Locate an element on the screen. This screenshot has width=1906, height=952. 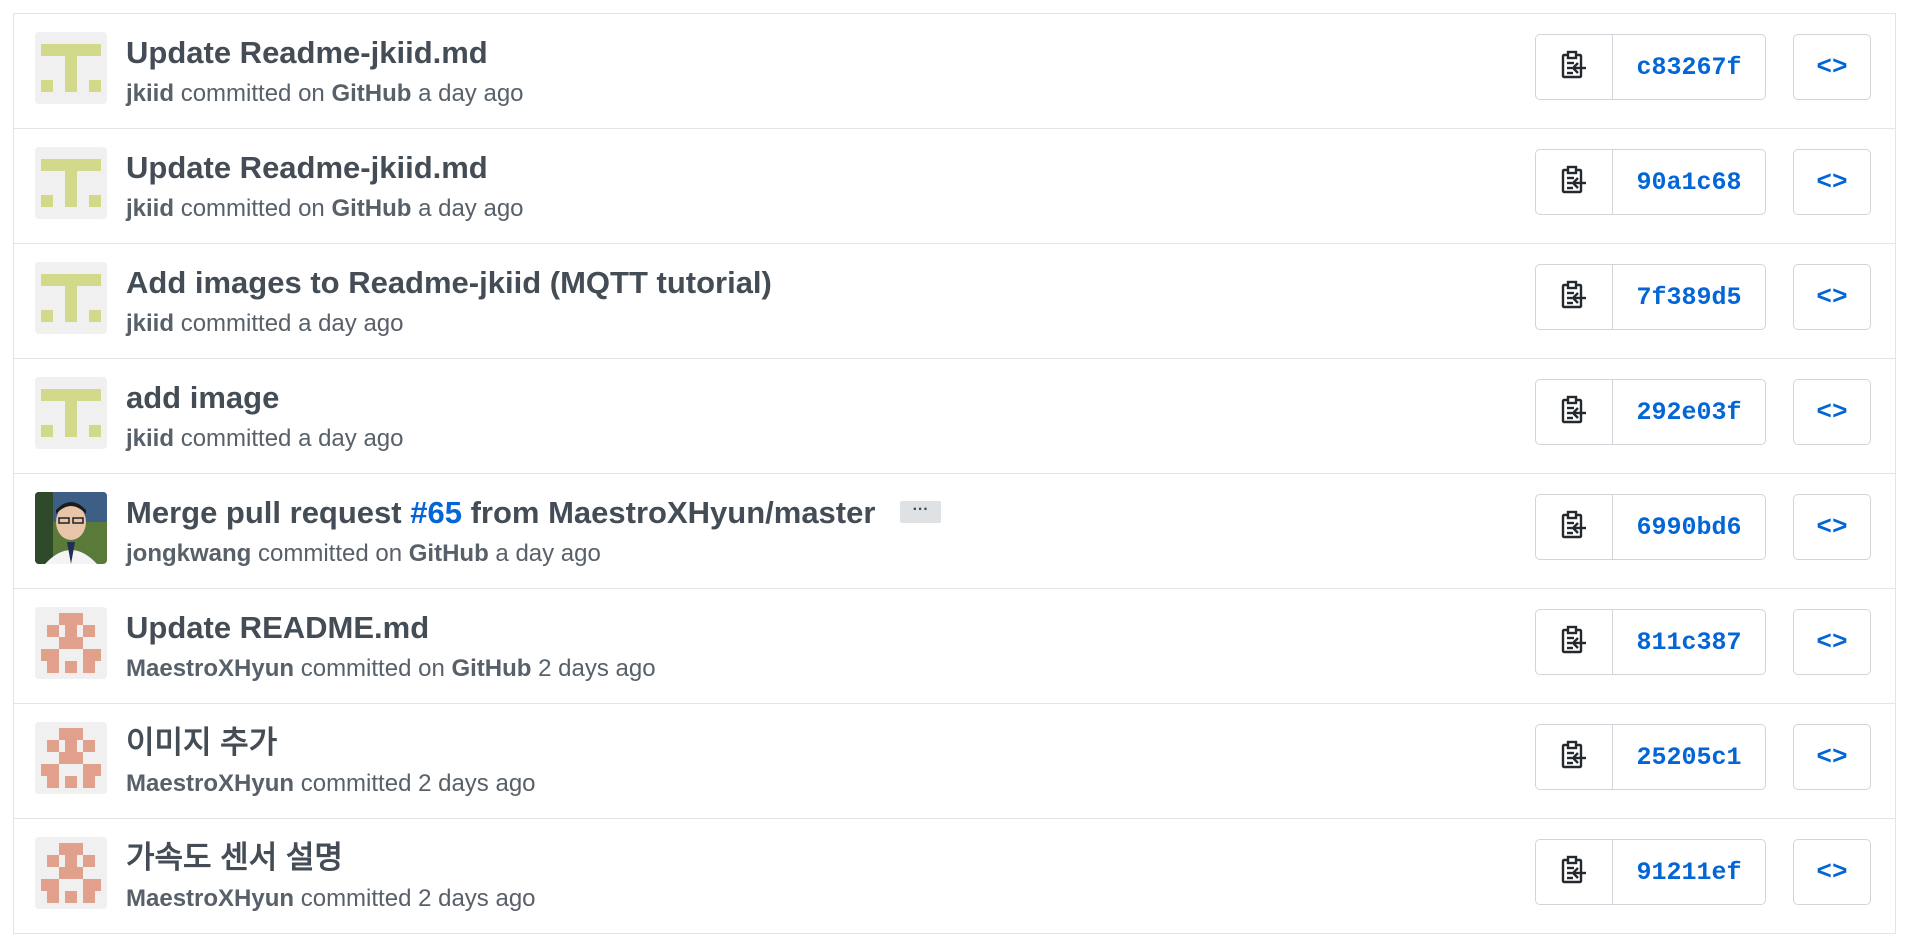
commit-sha-link: 292e03f is located at coordinates (1689, 412).